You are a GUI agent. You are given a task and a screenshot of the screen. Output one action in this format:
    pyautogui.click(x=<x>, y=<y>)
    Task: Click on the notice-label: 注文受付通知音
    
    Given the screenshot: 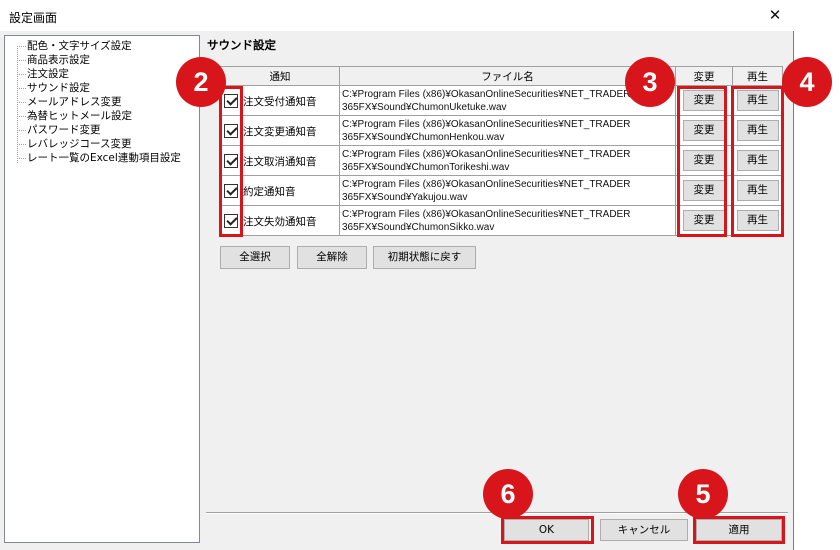 What is the action you would take?
    pyautogui.click(x=280, y=102)
    